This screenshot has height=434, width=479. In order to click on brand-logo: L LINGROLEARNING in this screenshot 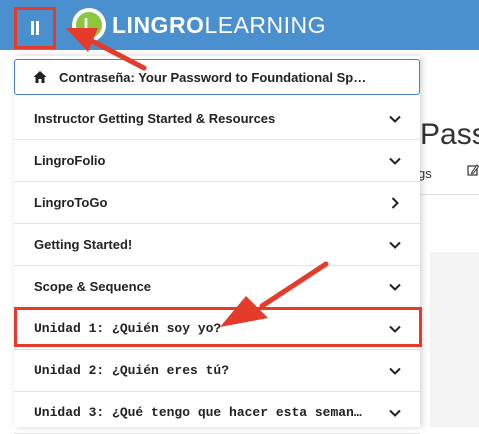, I will do `click(199, 25)`.